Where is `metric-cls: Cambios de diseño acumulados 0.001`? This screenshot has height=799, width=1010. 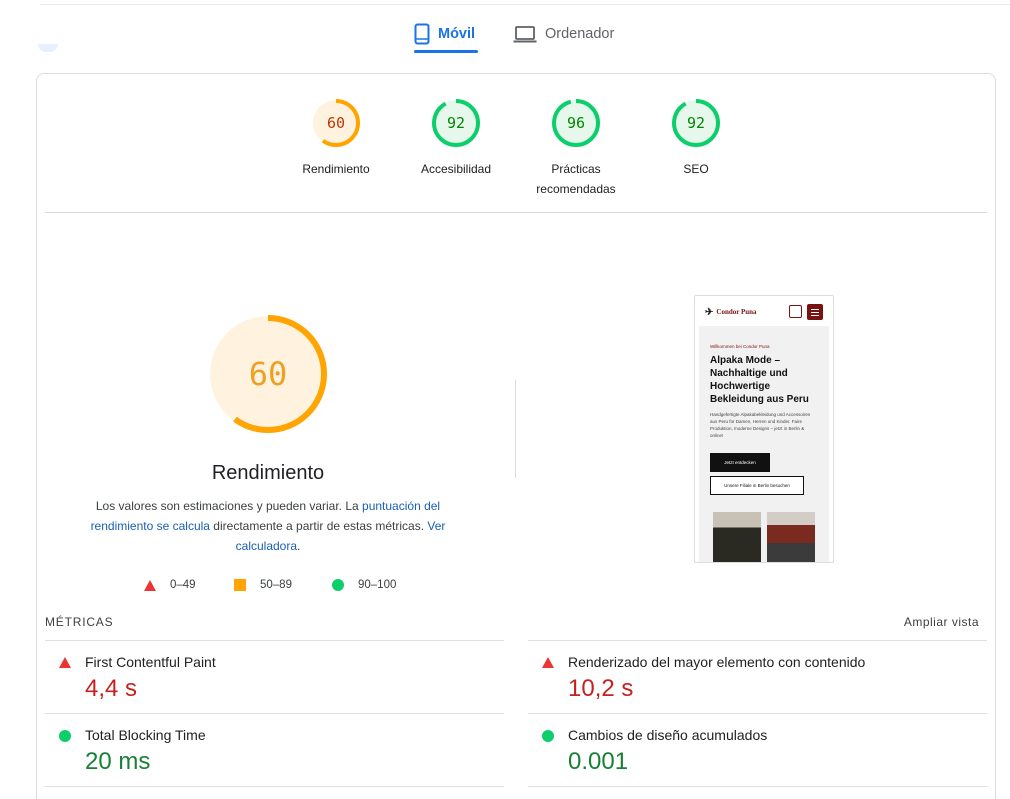 metric-cls: Cambios de diseño acumulados 0.001 is located at coordinates (757, 749).